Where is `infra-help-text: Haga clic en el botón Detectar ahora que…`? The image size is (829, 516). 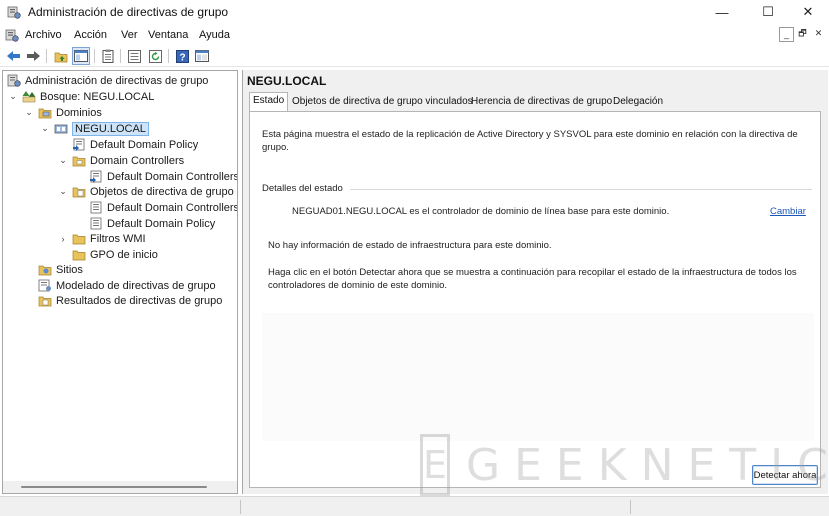 infra-help-text: Haga clic en el botón Detectar ahora que… is located at coordinates (532, 279).